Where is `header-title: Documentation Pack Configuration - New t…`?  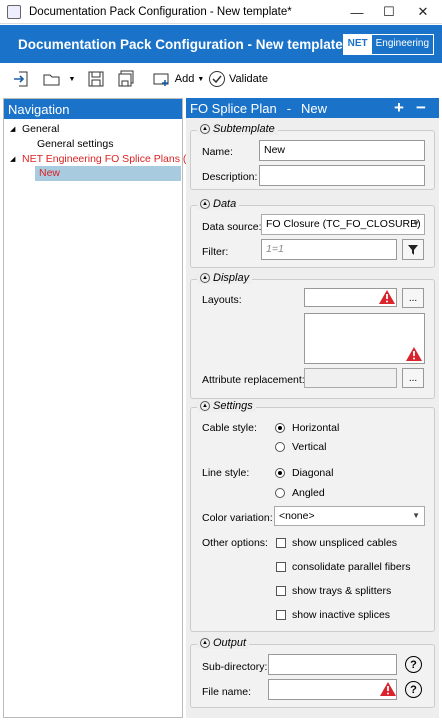
header-title: Documentation Pack Configuration - New t… is located at coordinates (183, 44).